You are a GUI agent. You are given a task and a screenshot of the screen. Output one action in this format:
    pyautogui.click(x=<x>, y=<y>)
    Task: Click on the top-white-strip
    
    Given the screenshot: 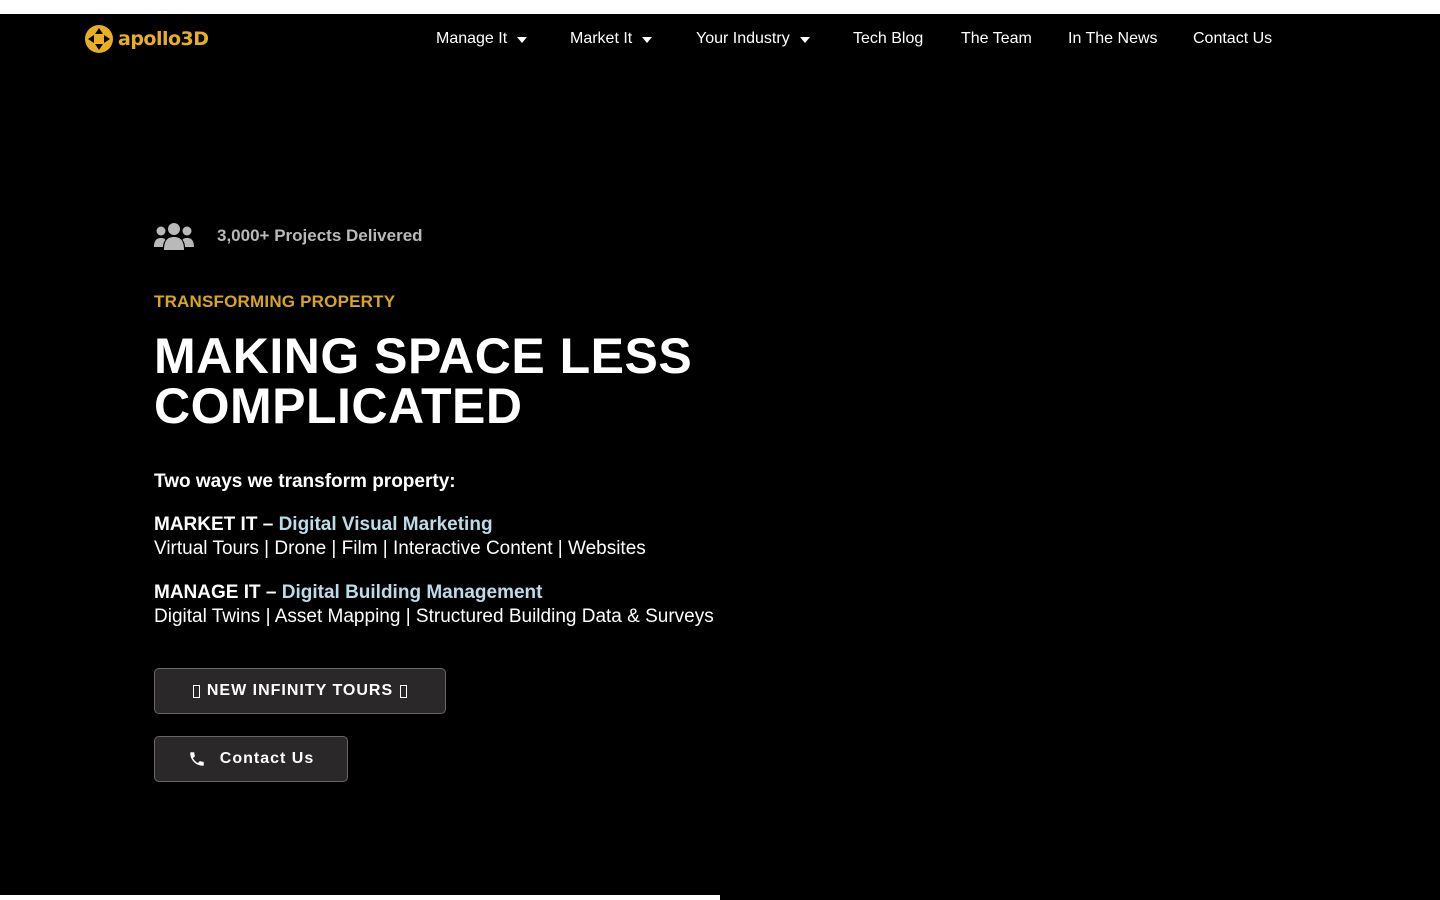 What is the action you would take?
    pyautogui.click(x=720, y=7)
    